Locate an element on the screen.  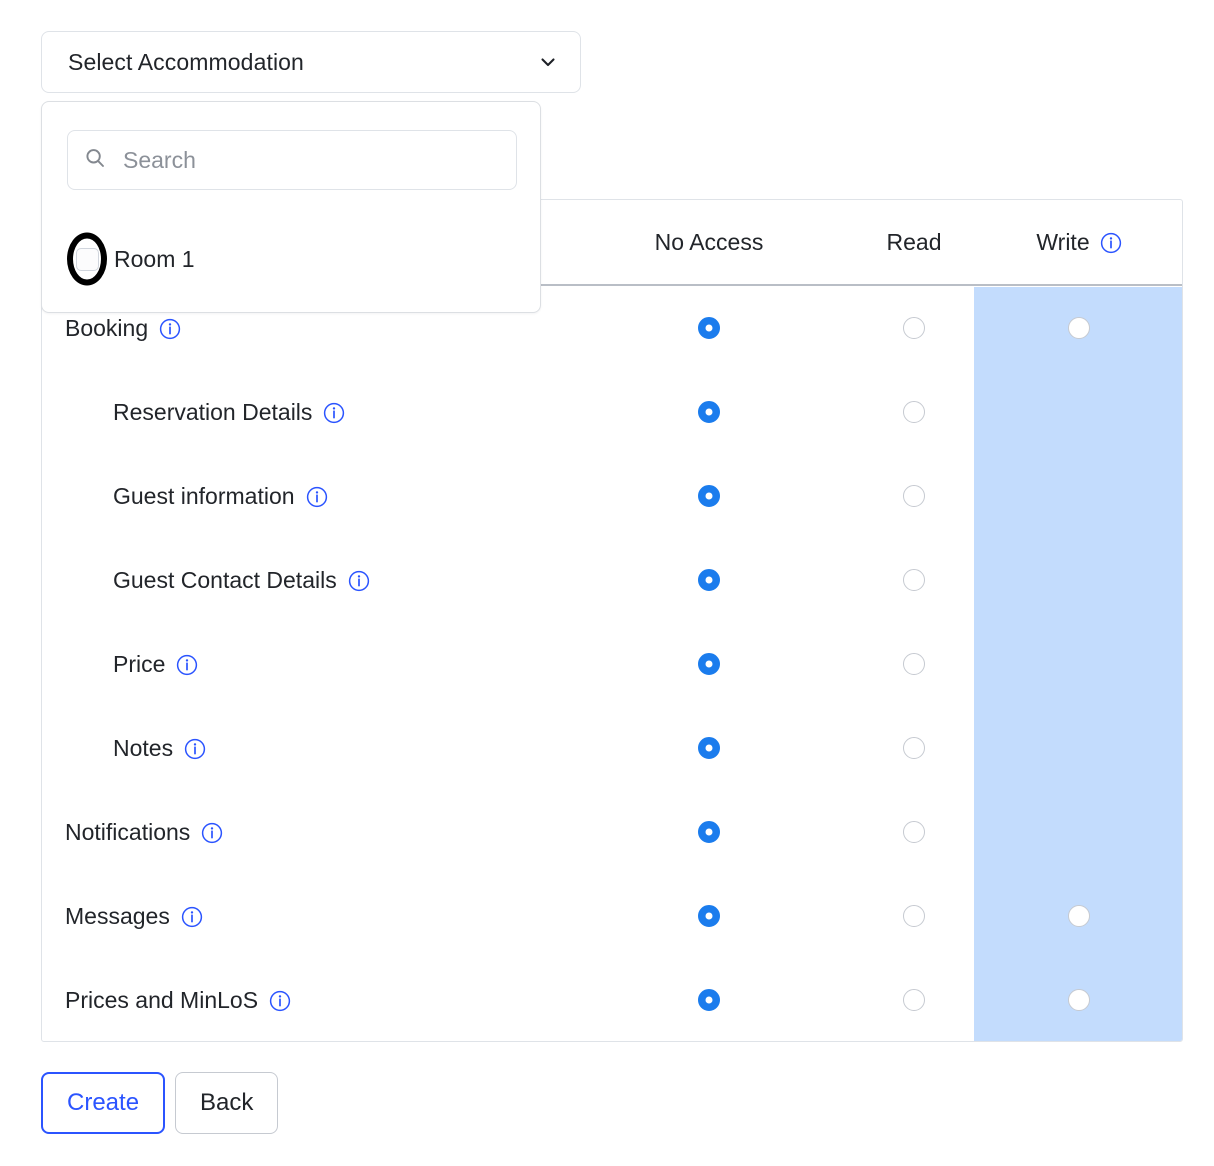
feature-label: Notifications is located at coordinates (128, 831).